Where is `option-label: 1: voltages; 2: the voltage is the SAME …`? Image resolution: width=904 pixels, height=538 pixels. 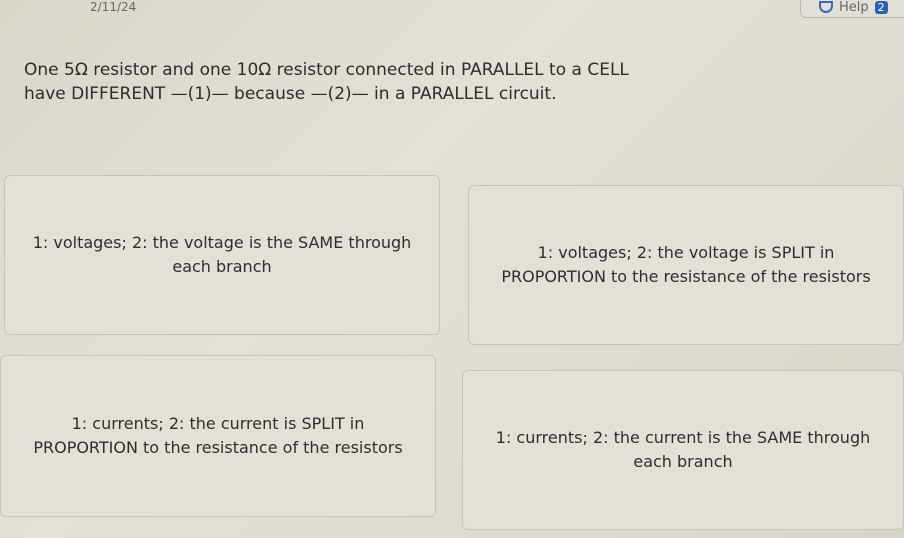 option-label: 1: voltages; 2: the voltage is the SAME … is located at coordinates (222, 254).